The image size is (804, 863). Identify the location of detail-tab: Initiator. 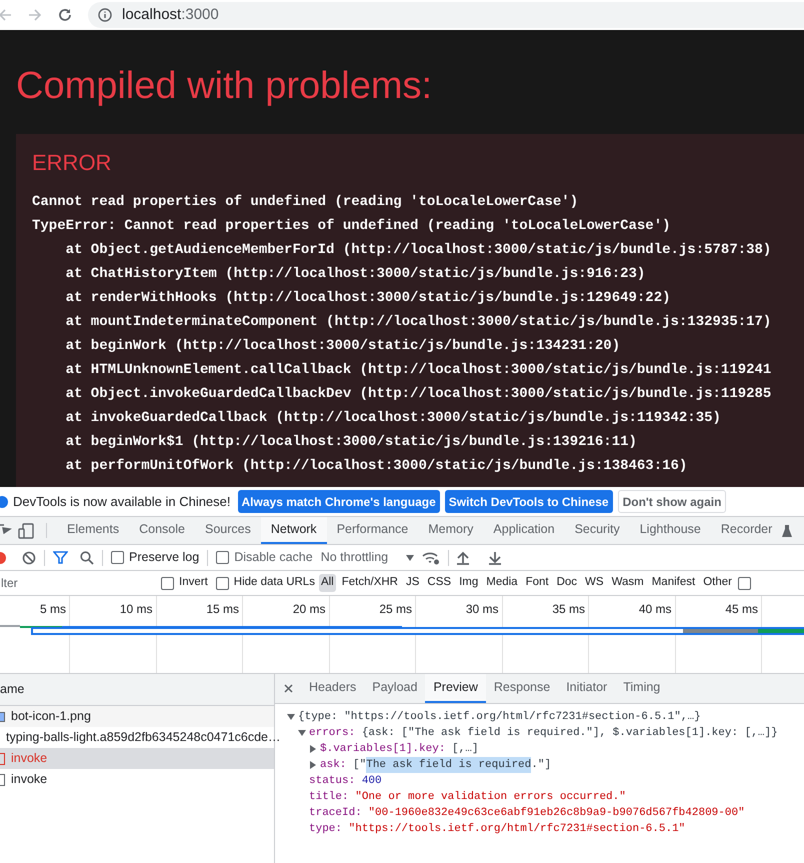
(587, 688).